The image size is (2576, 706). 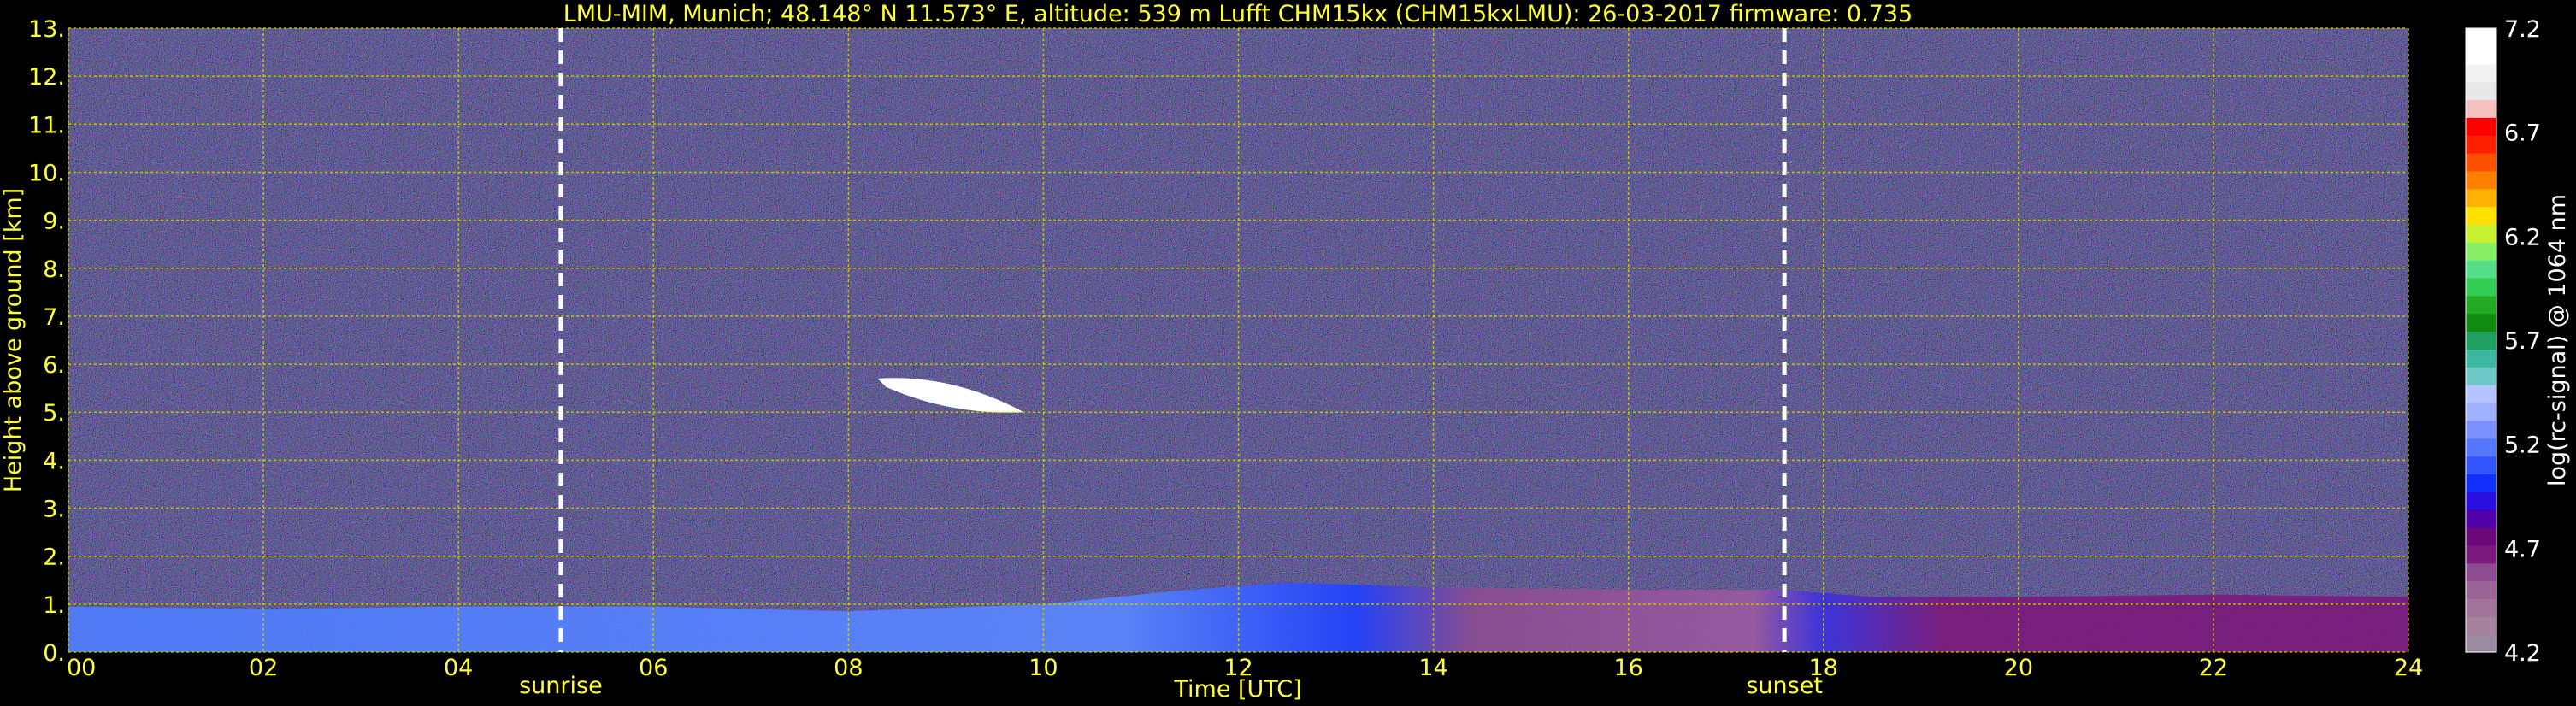 What do you see at coordinates (54, 413) in the screenshot?
I see `y-tick-label: 5.` at bounding box center [54, 413].